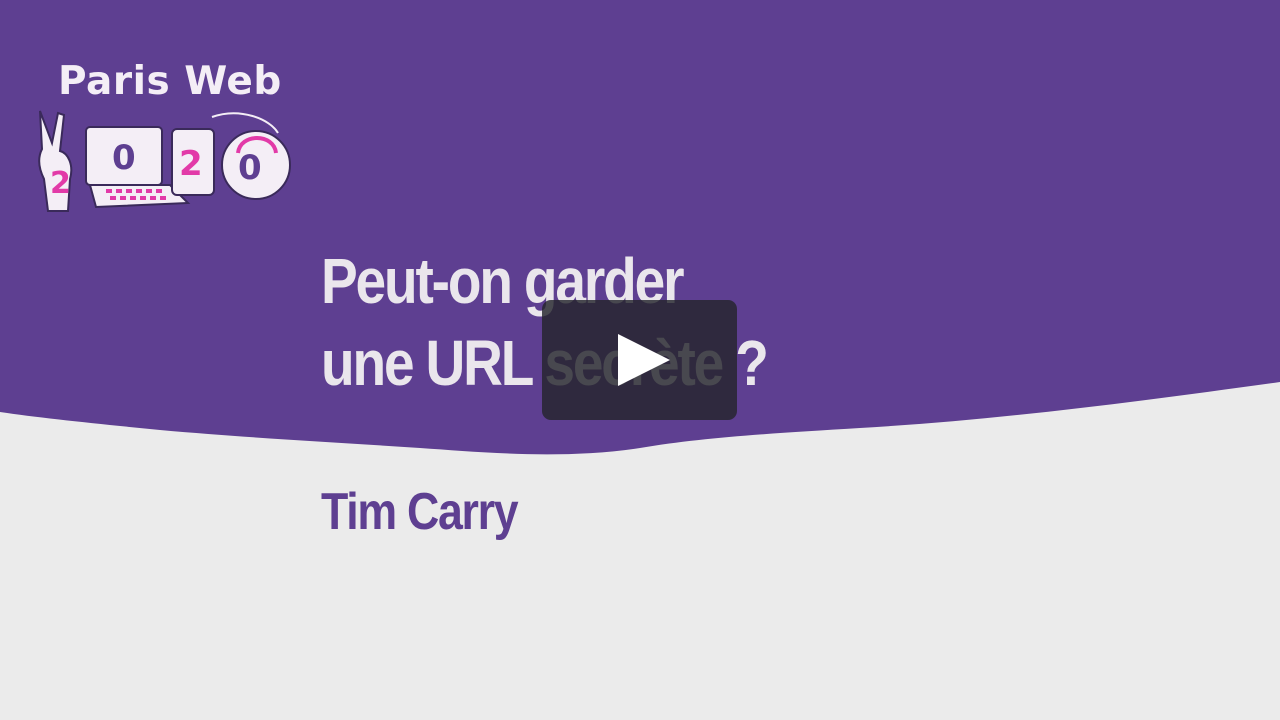 This screenshot has width=1280, height=720. I want to click on paris-web-logo: Paris Web 2 0 2 0, so click(165, 137).